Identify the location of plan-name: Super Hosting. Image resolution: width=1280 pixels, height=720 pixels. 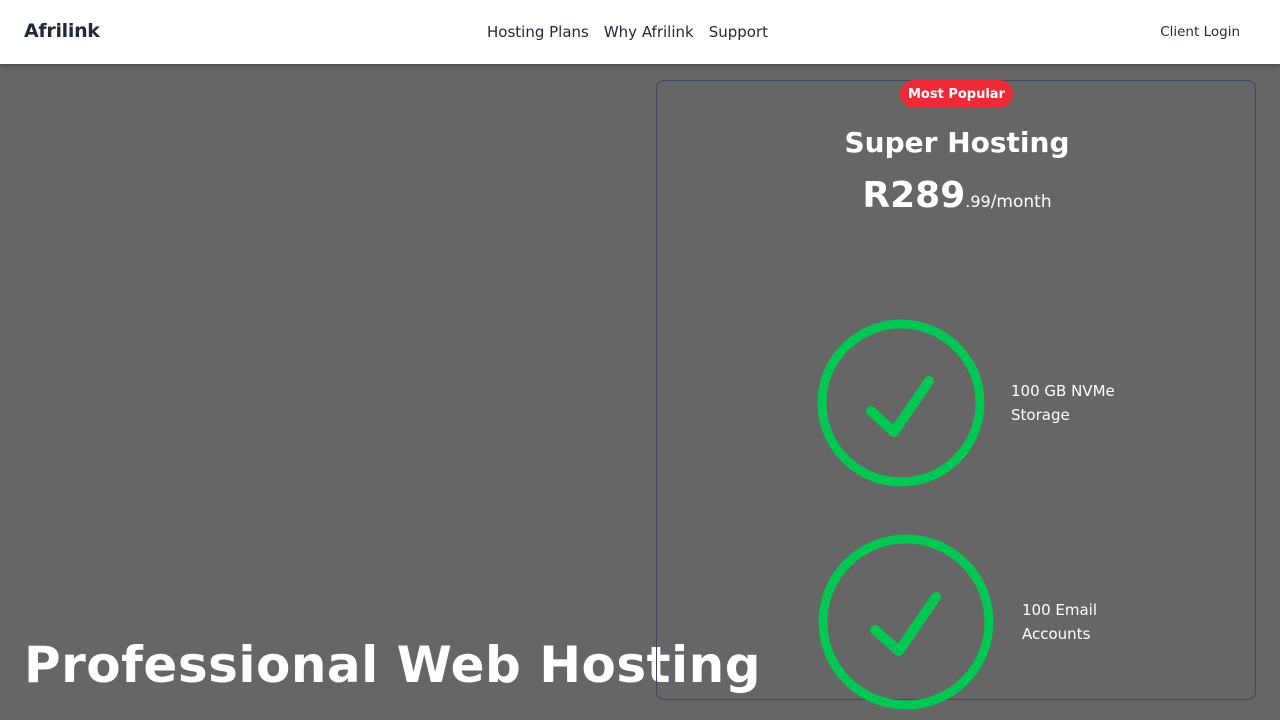
(957, 142).